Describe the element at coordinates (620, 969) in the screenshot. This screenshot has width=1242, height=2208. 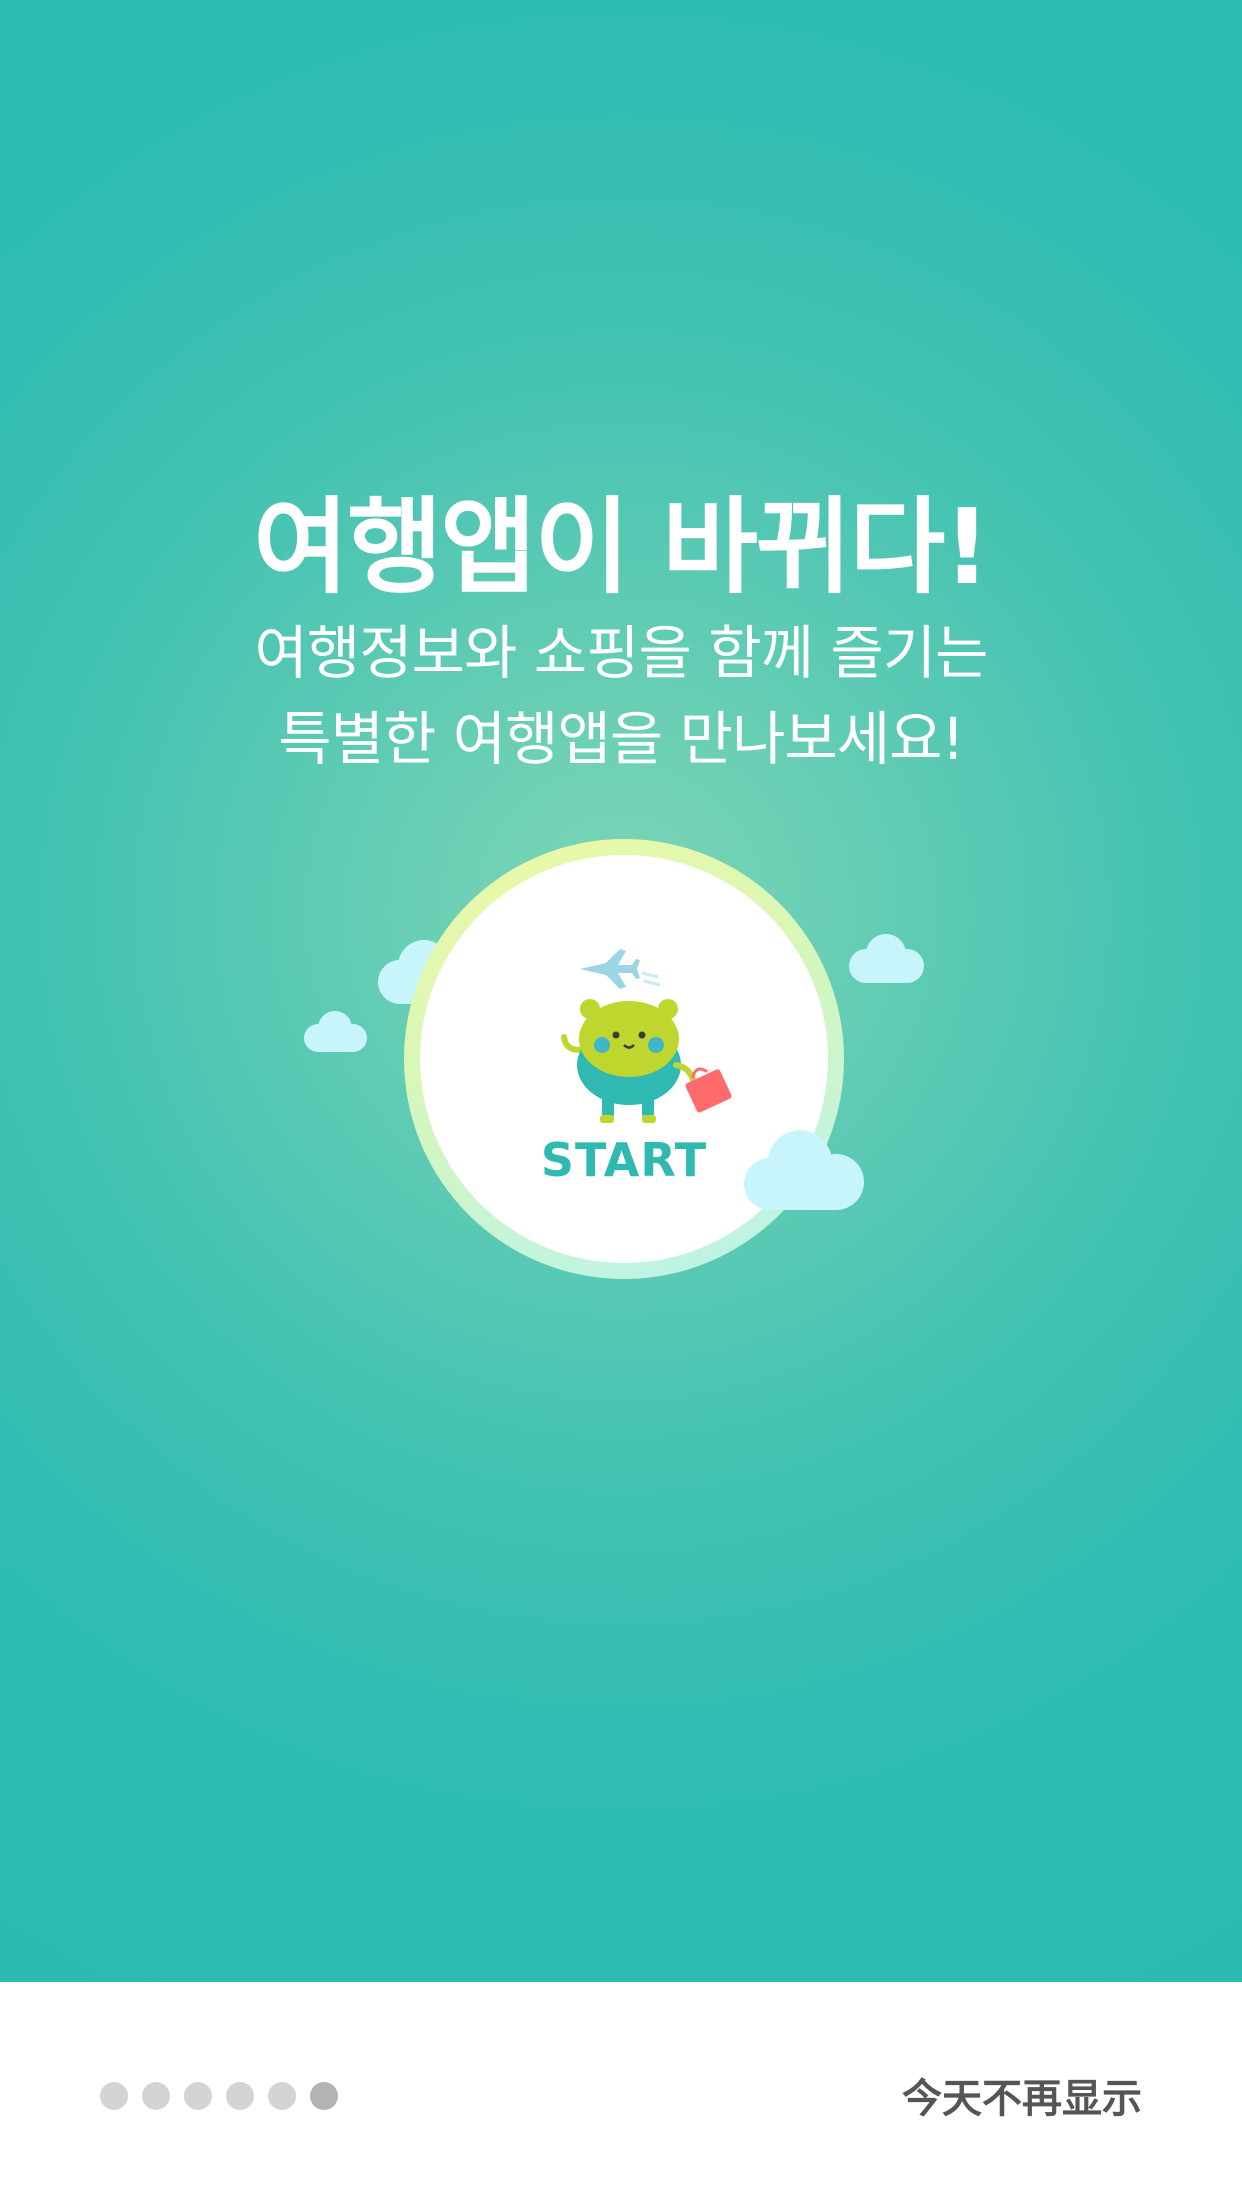
I see `airplane-icon` at that location.